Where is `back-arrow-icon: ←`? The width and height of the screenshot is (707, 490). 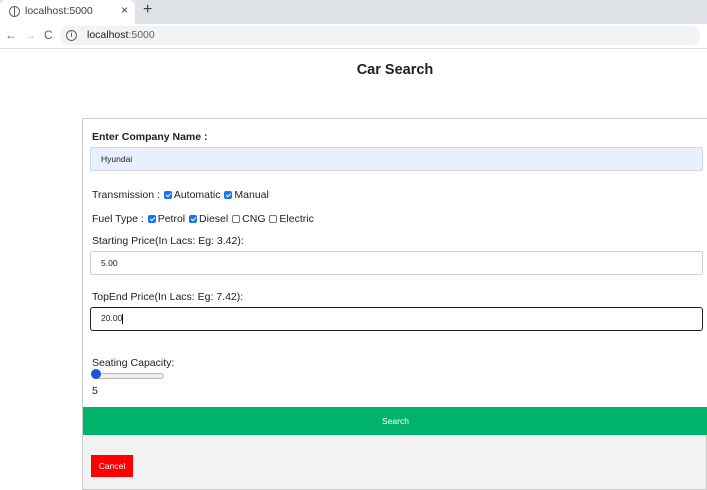
back-arrow-icon: ← is located at coordinates (11, 35).